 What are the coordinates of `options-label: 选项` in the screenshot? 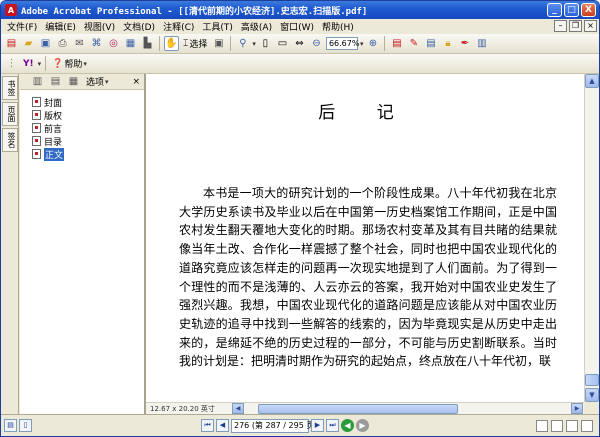 It's located at (95, 83).